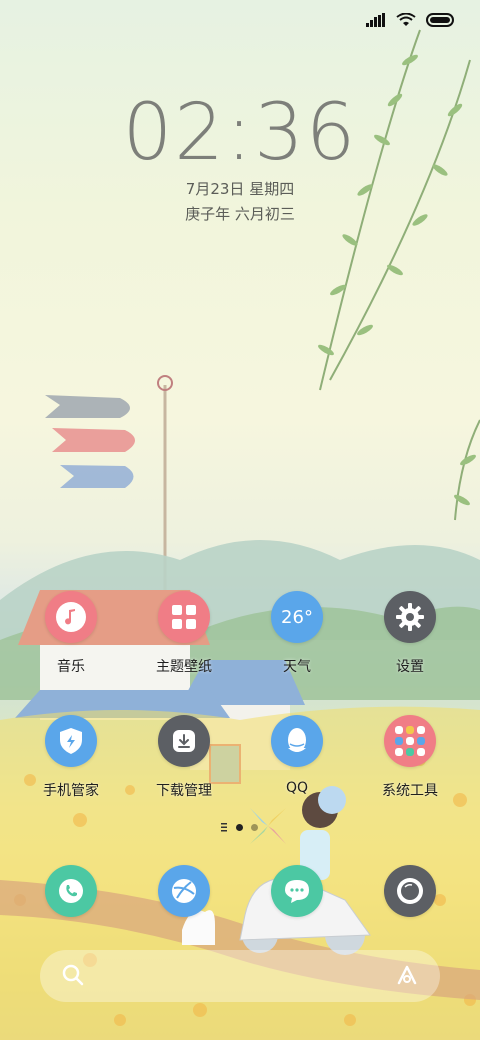 The image size is (480, 1040). What do you see at coordinates (184, 667) in the screenshot?
I see `app-label: 主题壁纸` at bounding box center [184, 667].